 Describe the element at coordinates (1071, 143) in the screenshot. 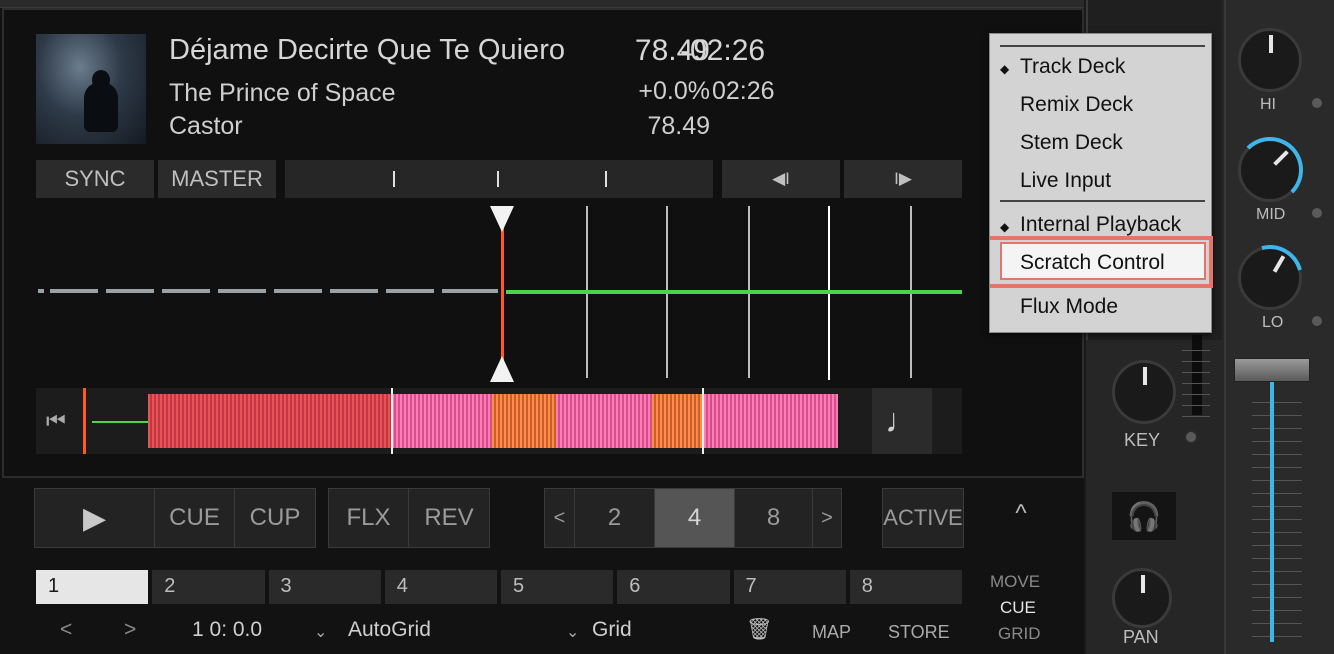

I see `menu-item-stem-deck: Stem Deck` at that location.